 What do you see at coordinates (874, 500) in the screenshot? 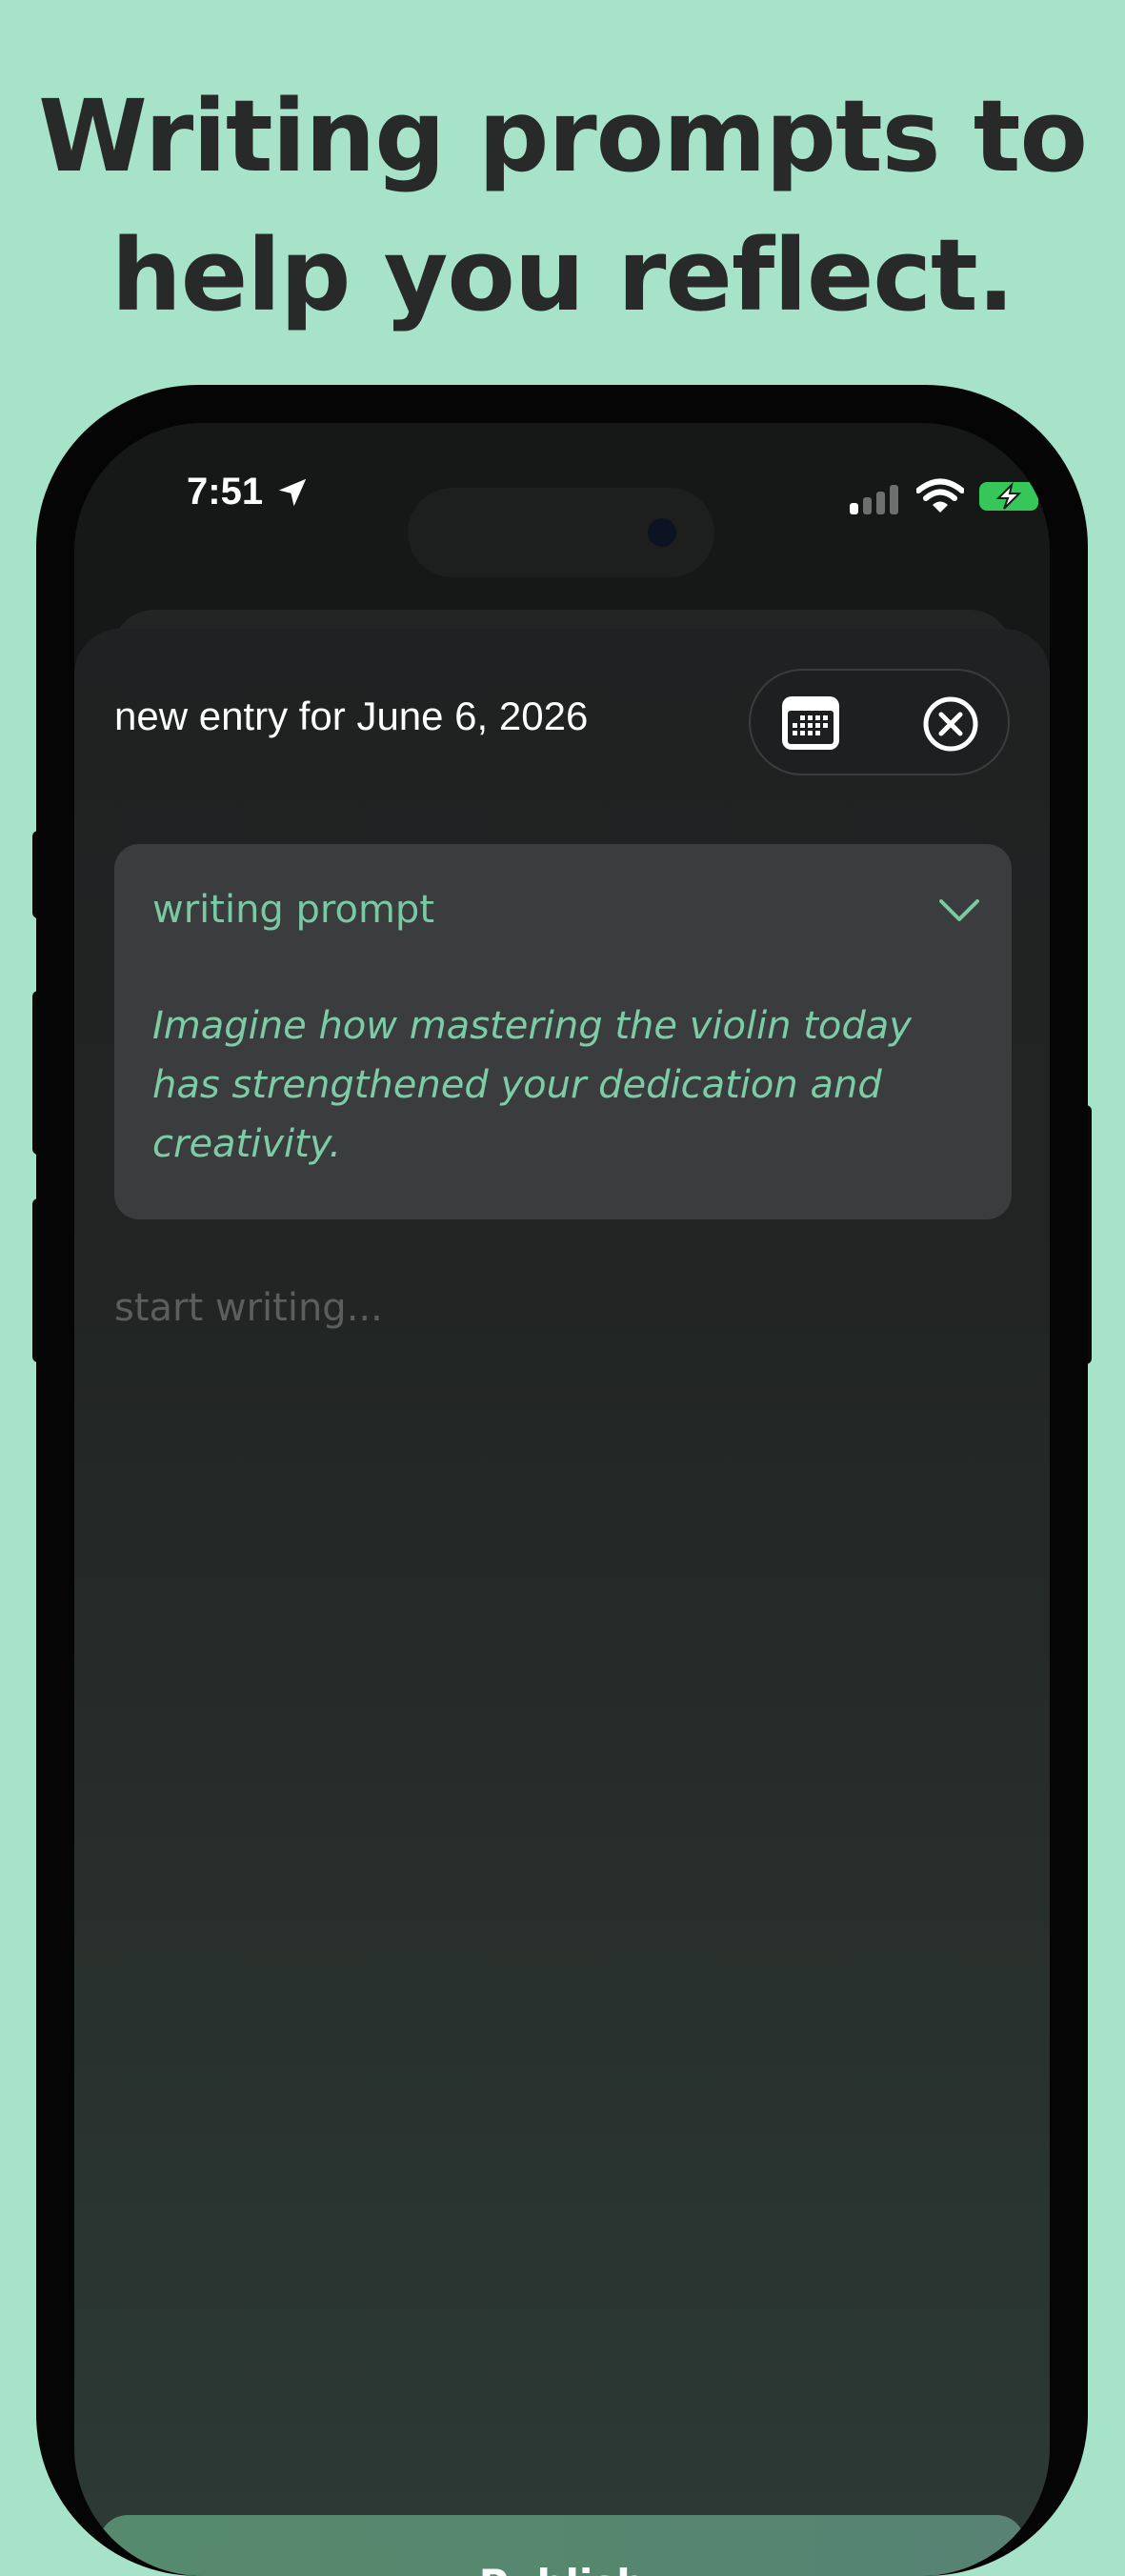
I see `cellular-signal-icon` at bounding box center [874, 500].